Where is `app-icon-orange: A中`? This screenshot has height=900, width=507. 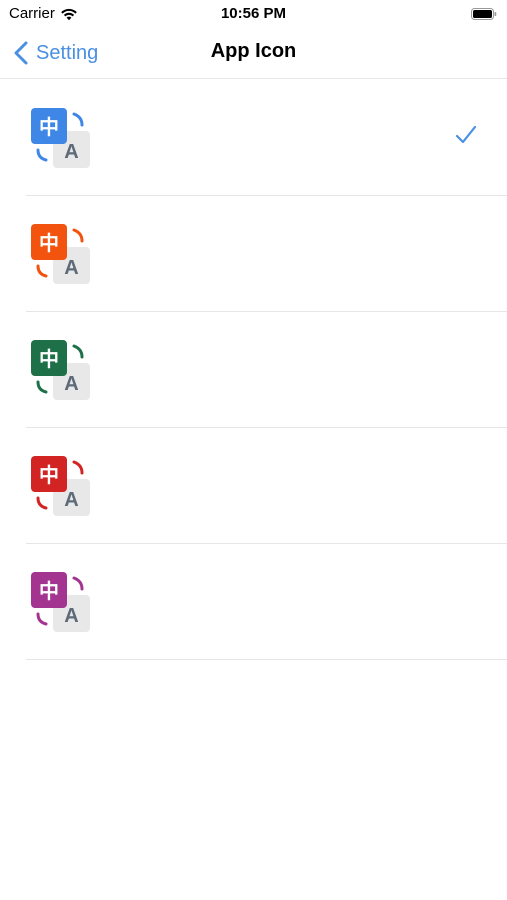
app-icon-orange: A中 is located at coordinates (61, 254).